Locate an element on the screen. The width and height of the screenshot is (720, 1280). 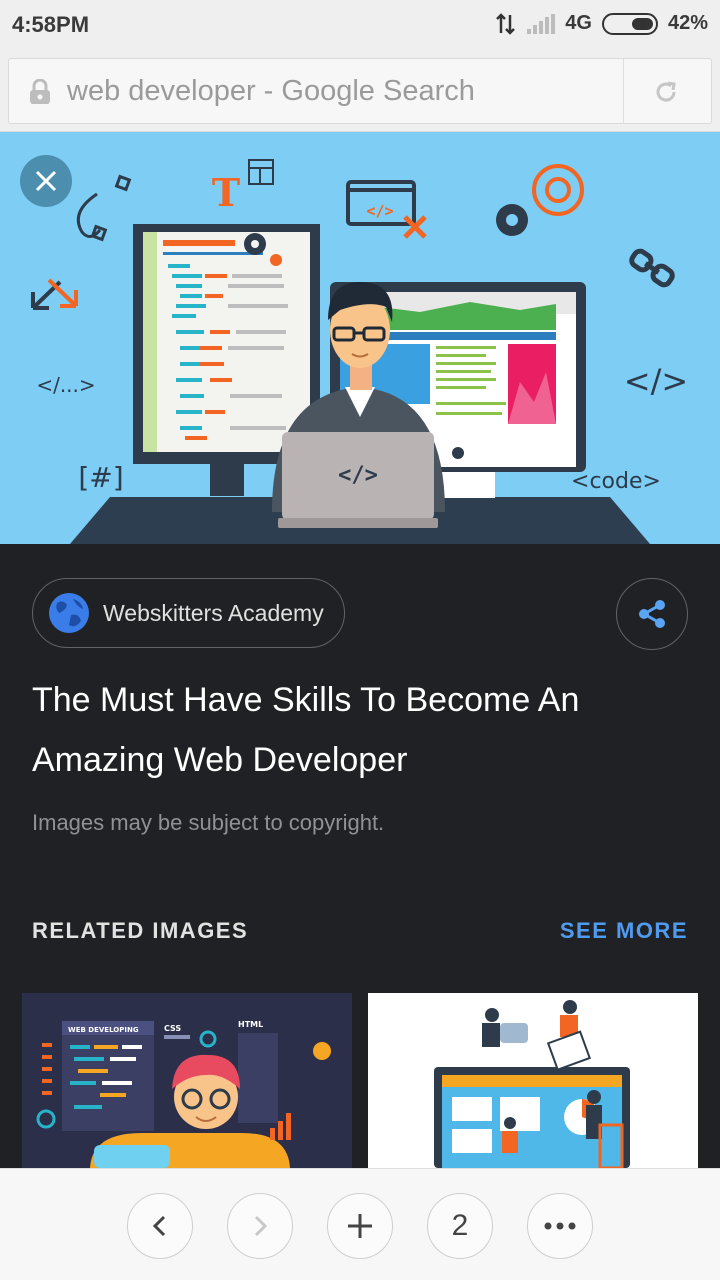
close-button is located at coordinates (46, 181).